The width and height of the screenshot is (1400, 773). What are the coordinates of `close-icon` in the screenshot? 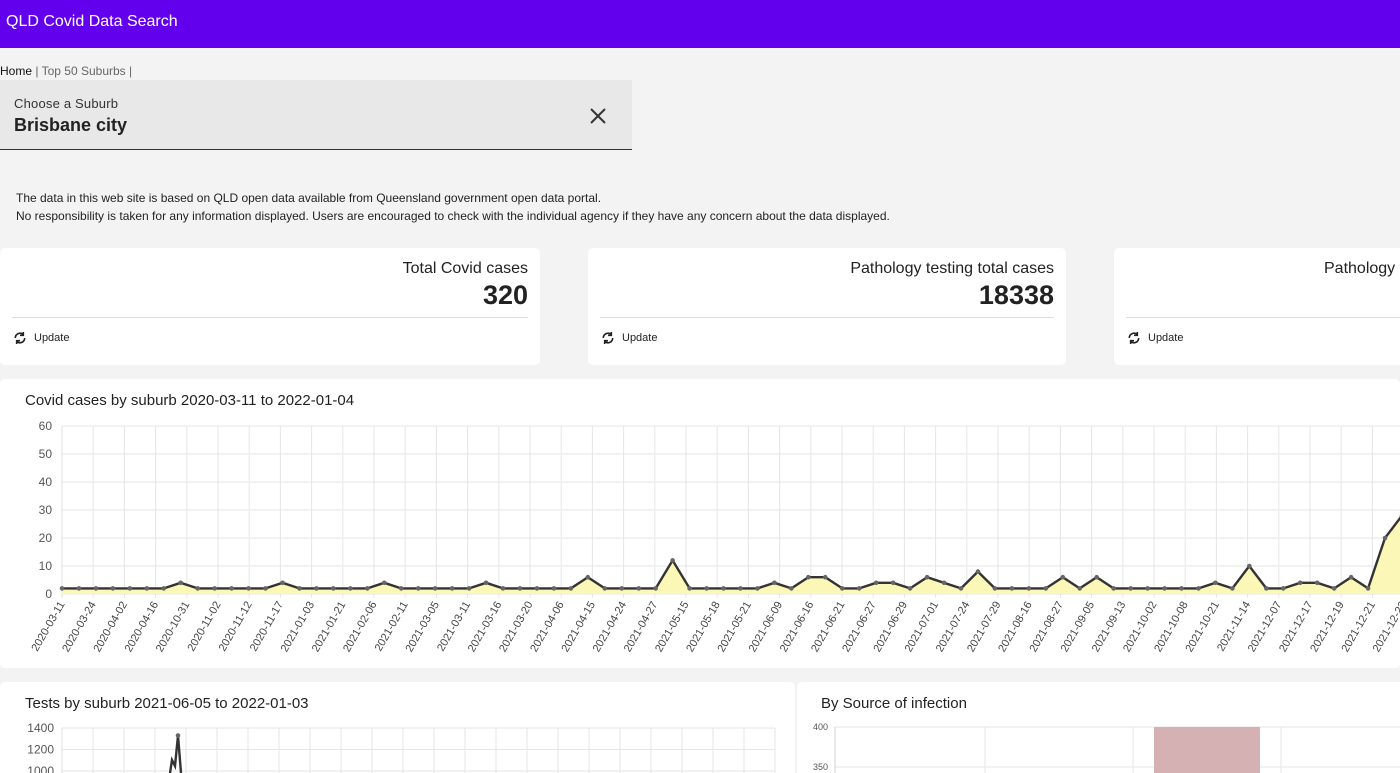 It's located at (598, 116).